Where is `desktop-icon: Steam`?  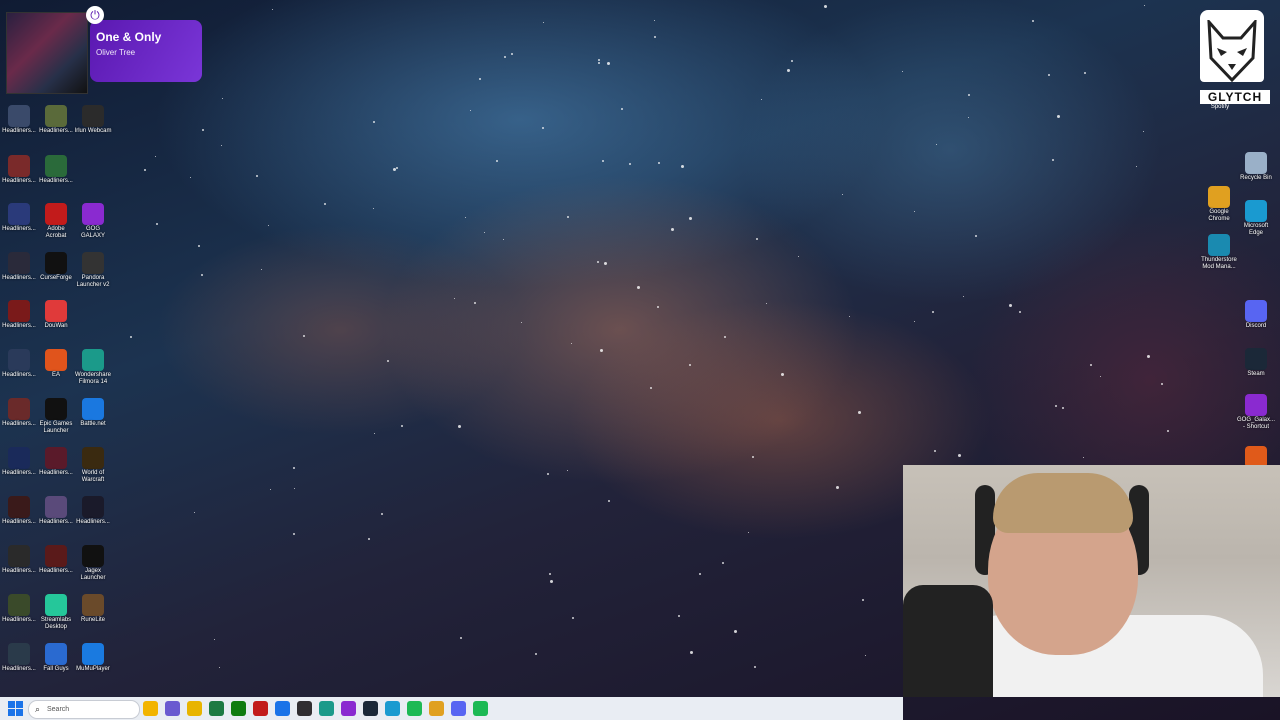
desktop-icon: Steam is located at coordinates (1256, 363).